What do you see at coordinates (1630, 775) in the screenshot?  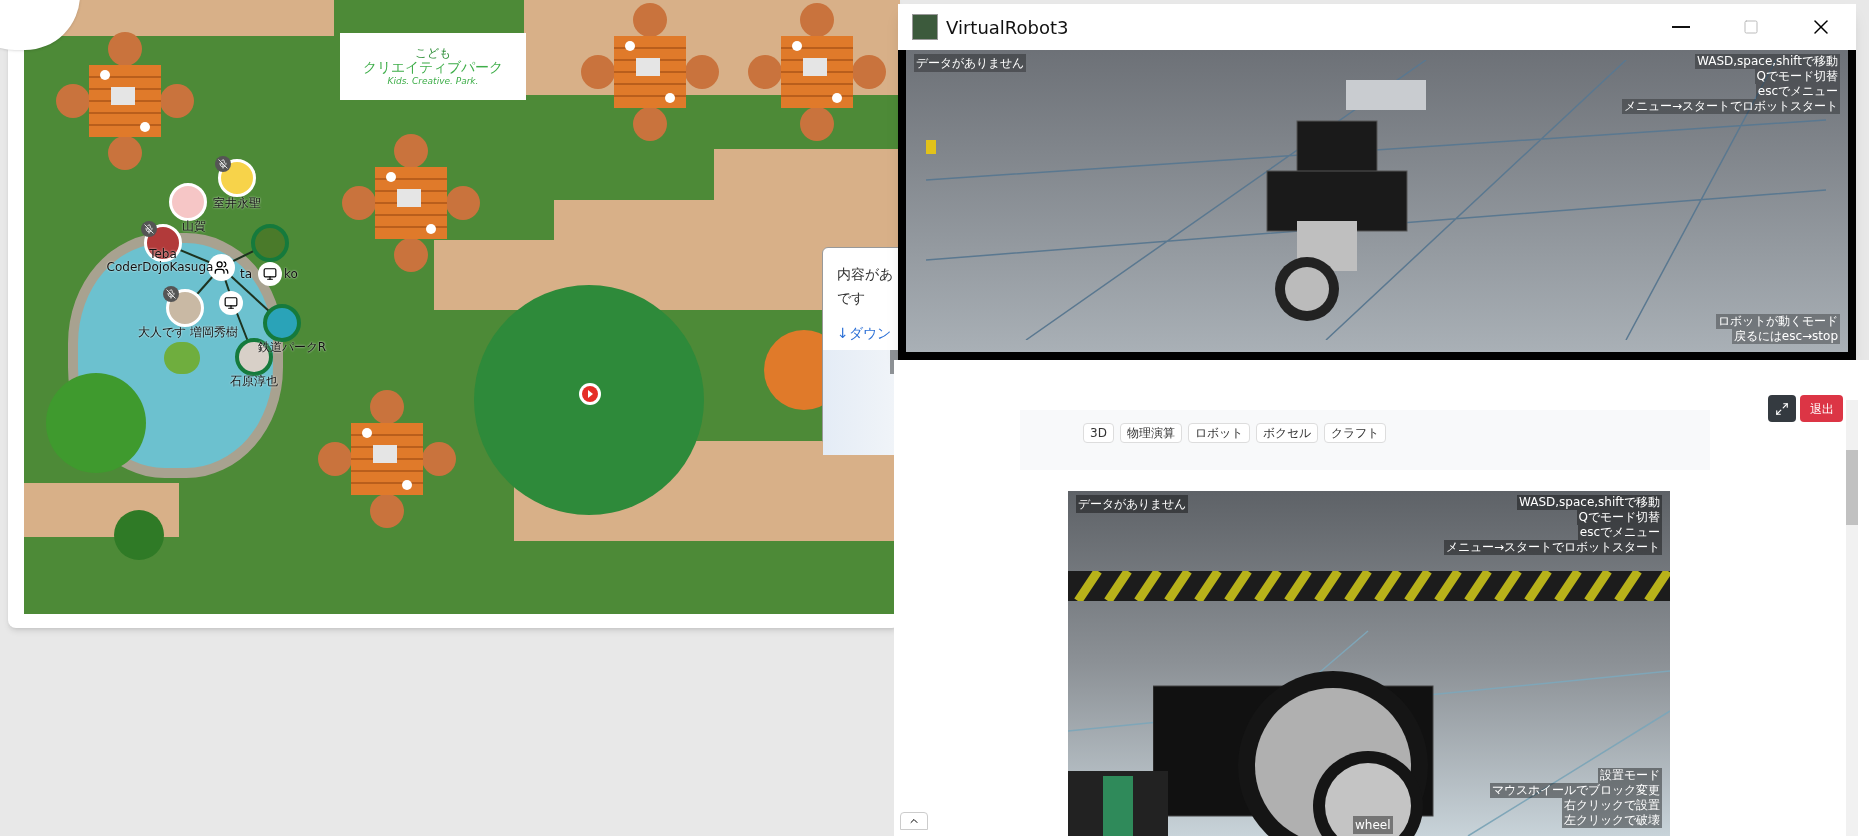 I see `mode-text: 設置モード` at bounding box center [1630, 775].